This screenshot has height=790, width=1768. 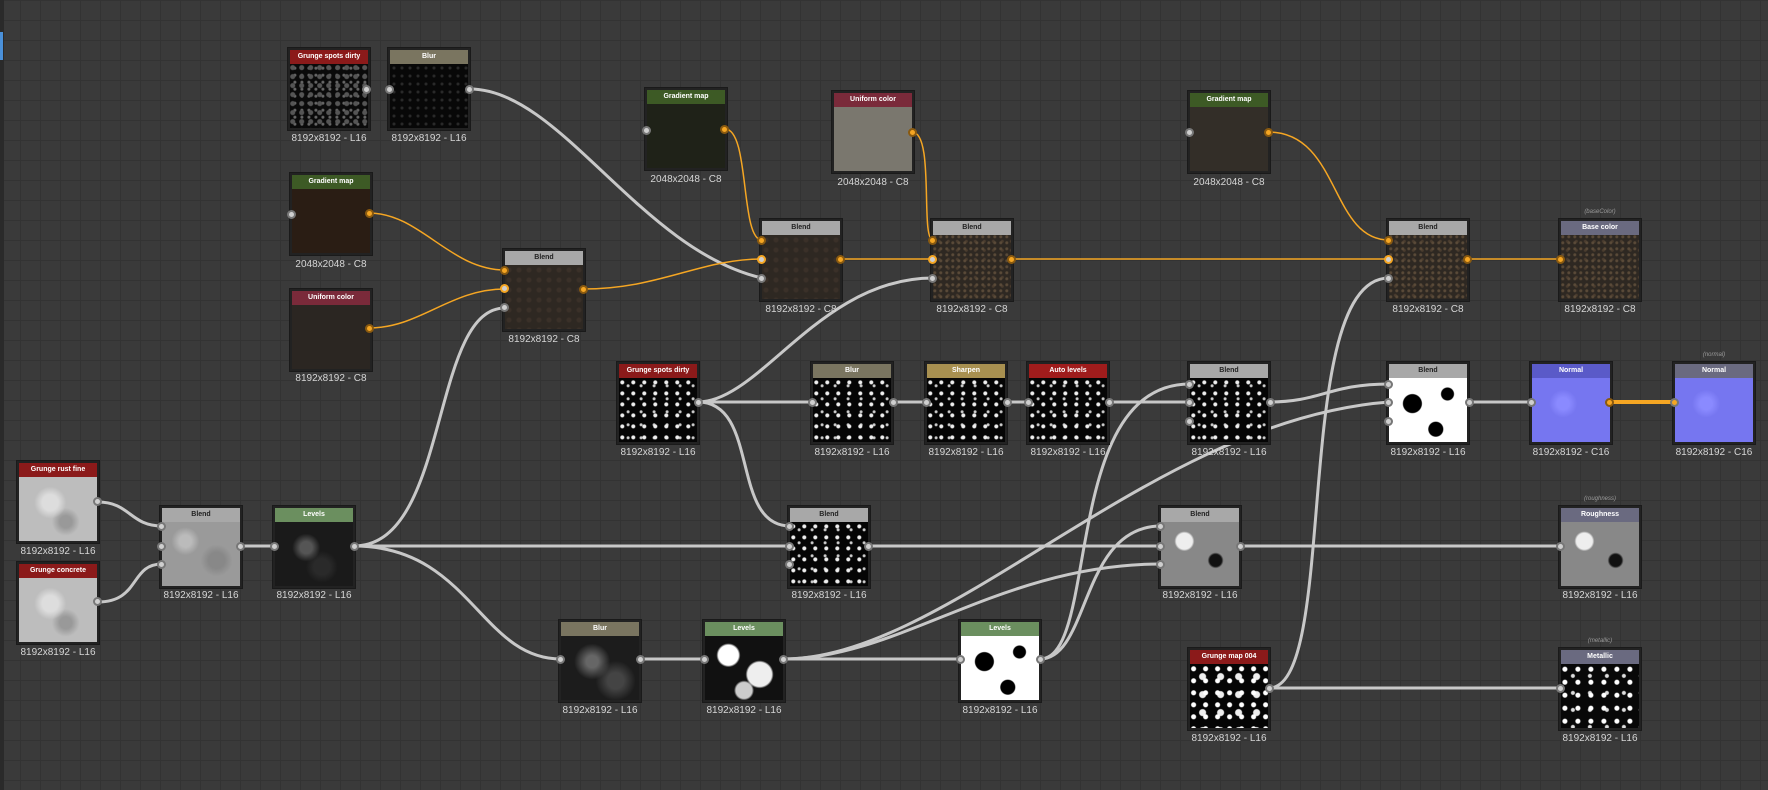 What do you see at coordinates (1068, 403) in the screenshot?
I see `node-auto-levels: Auto levels` at bounding box center [1068, 403].